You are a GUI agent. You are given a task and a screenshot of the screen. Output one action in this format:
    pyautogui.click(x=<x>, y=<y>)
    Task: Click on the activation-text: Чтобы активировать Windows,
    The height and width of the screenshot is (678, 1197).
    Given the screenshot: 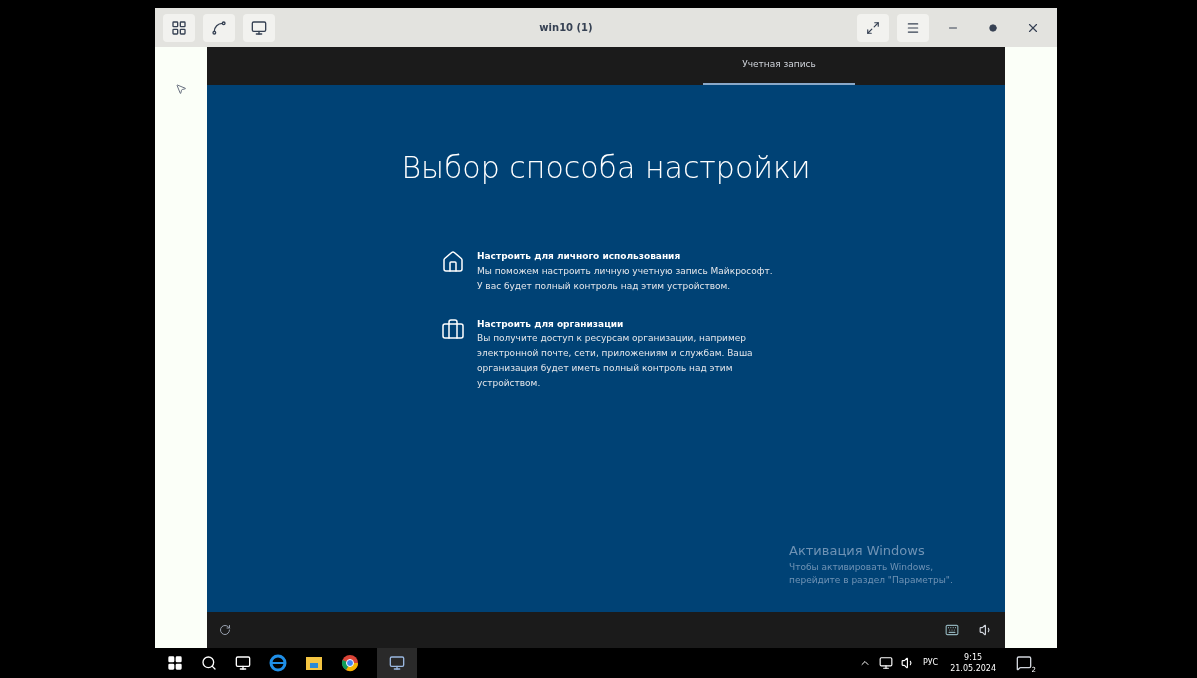 What is the action you would take?
    pyautogui.click(x=862, y=567)
    